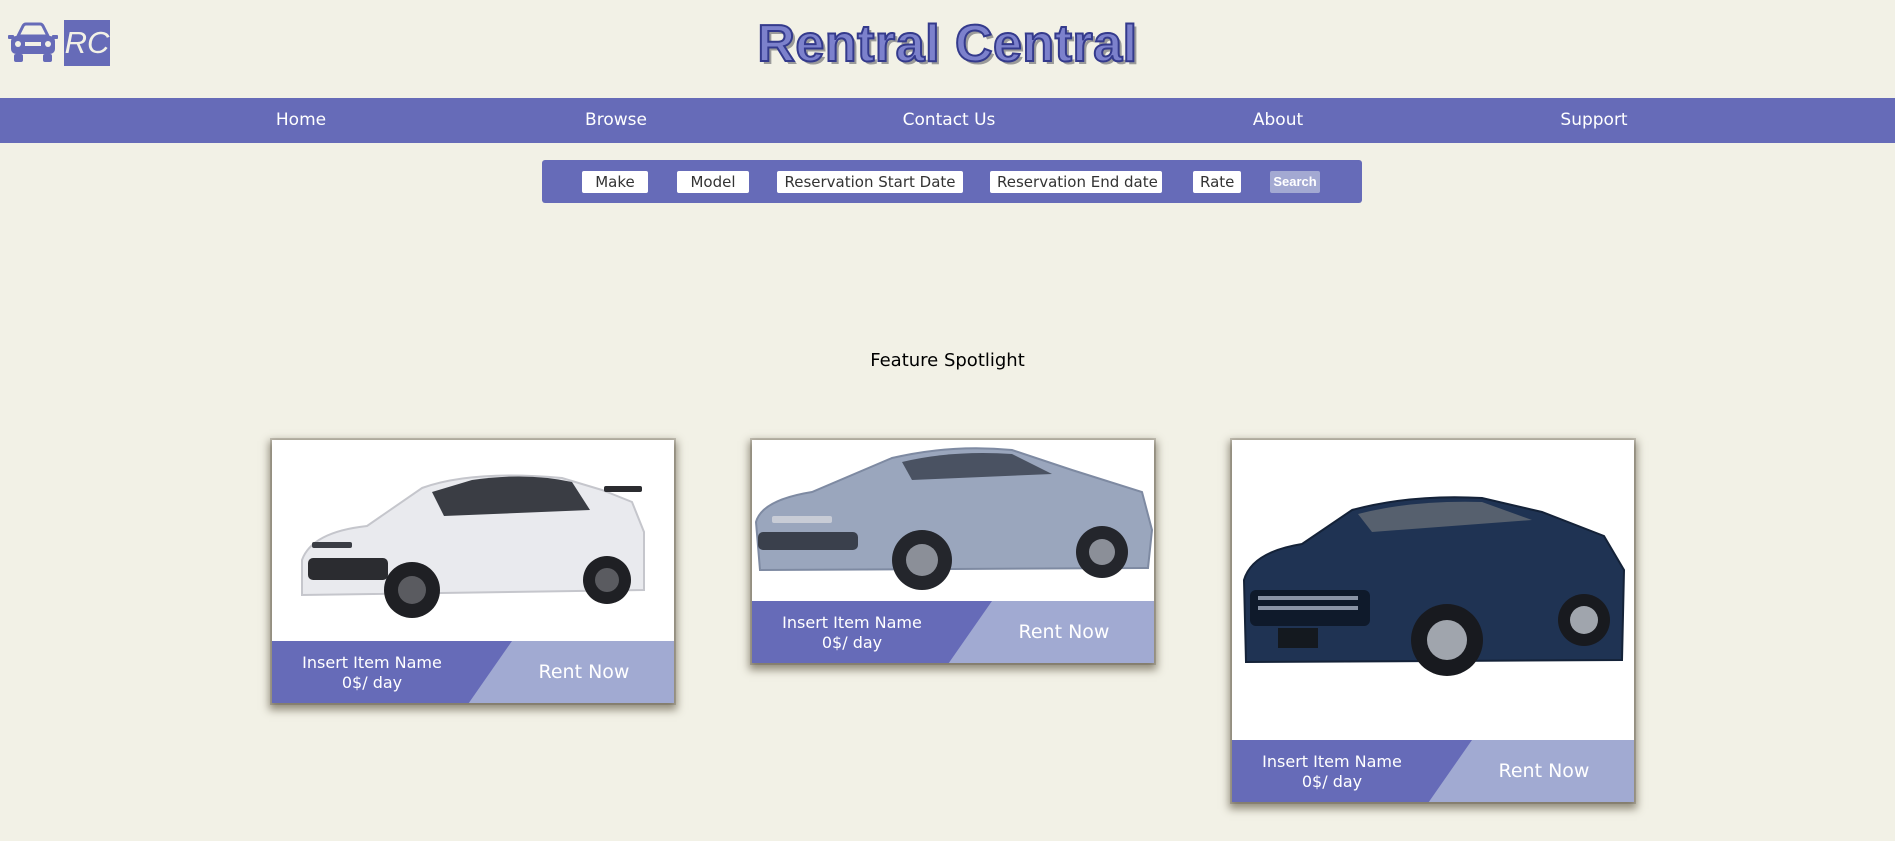  I want to click on start-date-input: Reservation Start Date, so click(870, 182).